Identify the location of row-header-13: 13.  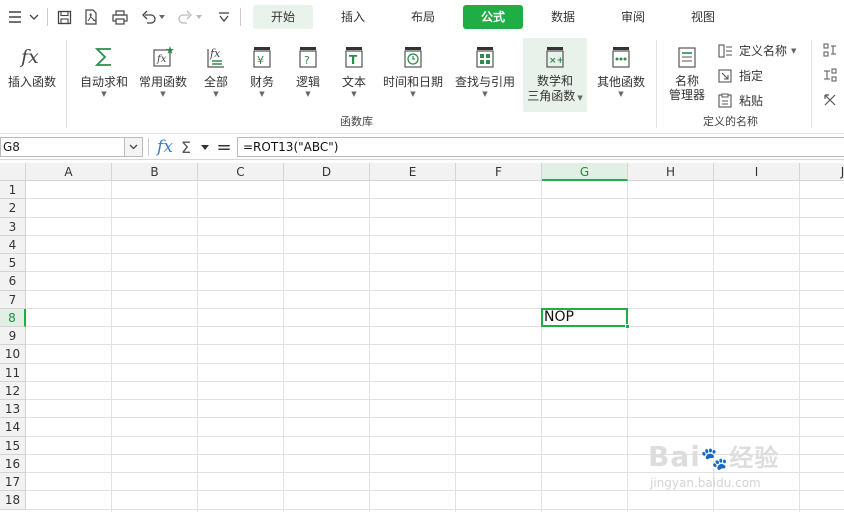
(13, 409).